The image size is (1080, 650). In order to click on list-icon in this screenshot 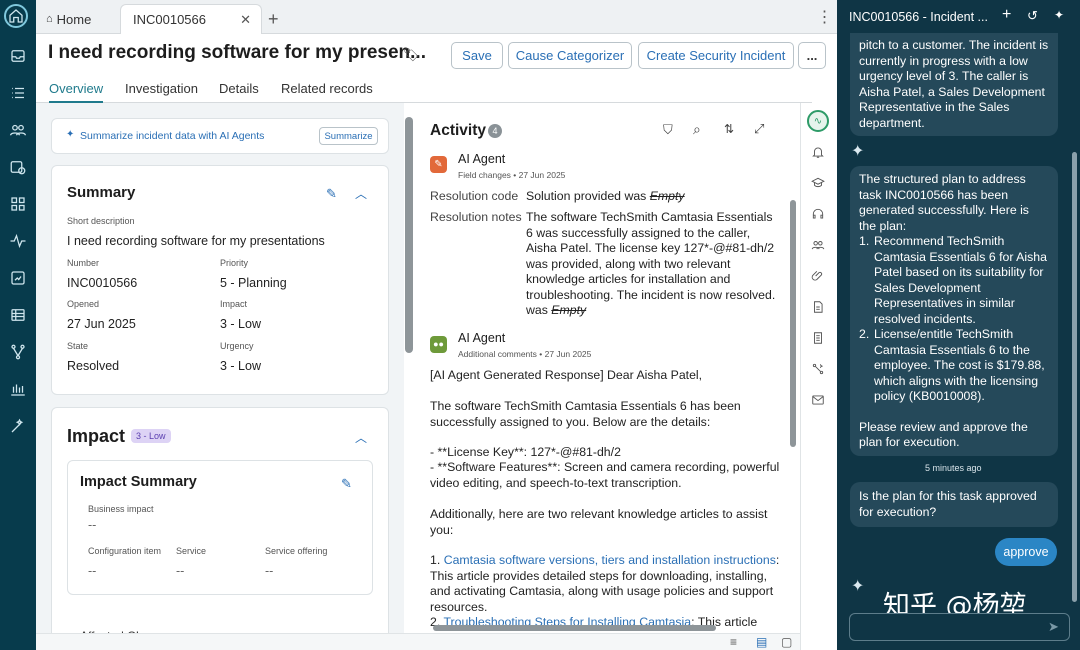, I will do `click(18, 93)`.